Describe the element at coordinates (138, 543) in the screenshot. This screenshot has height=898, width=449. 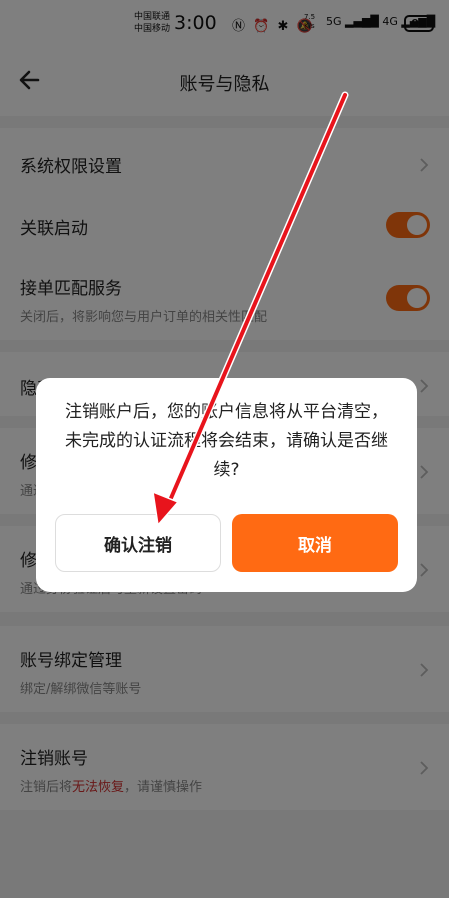
I see `confirm-cancel-account-button: 确认注销` at that location.